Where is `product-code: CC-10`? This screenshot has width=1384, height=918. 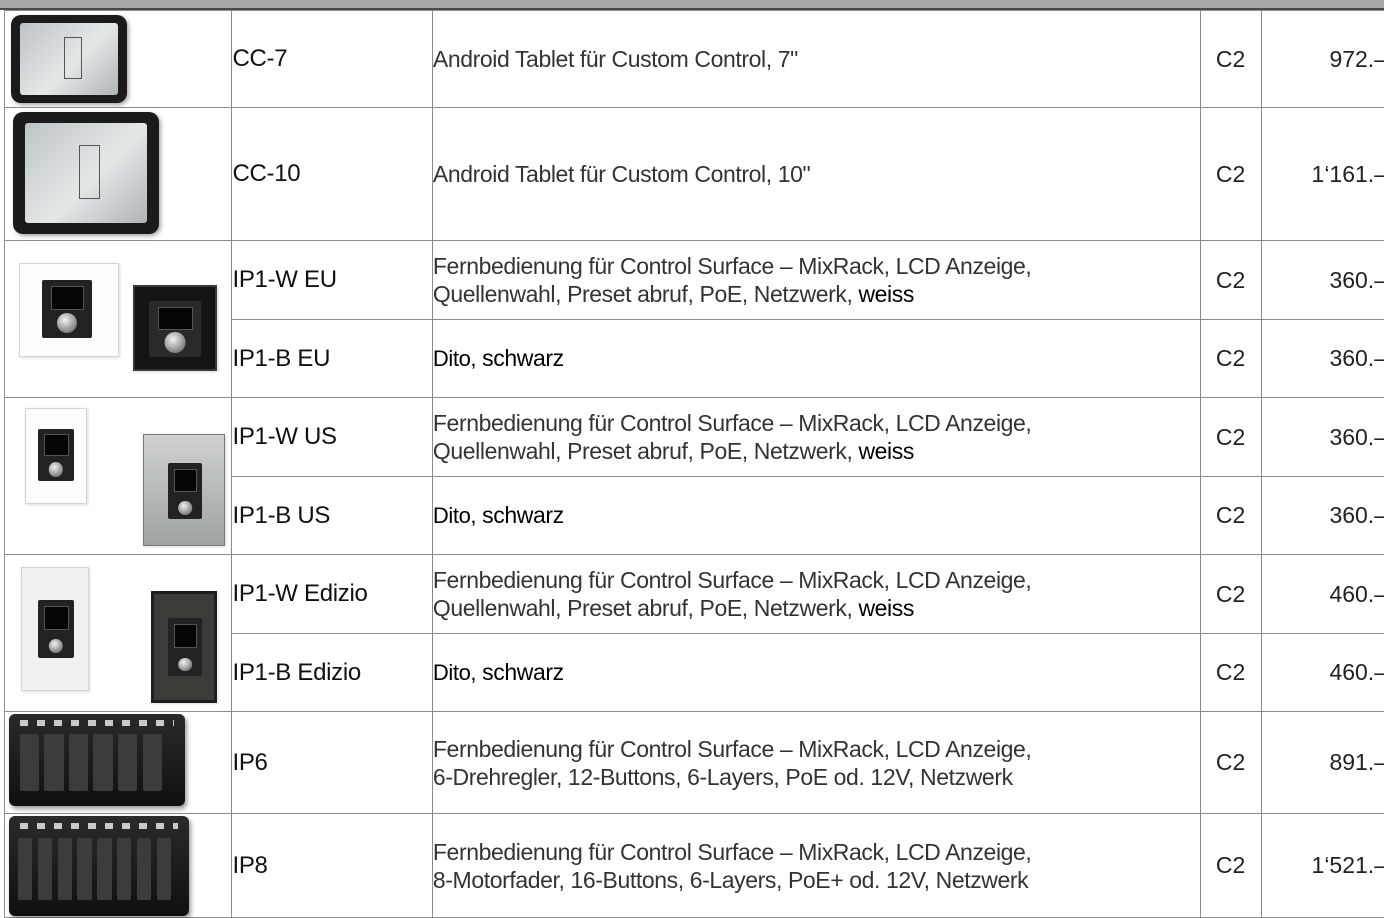 product-code: CC-10 is located at coordinates (332, 174).